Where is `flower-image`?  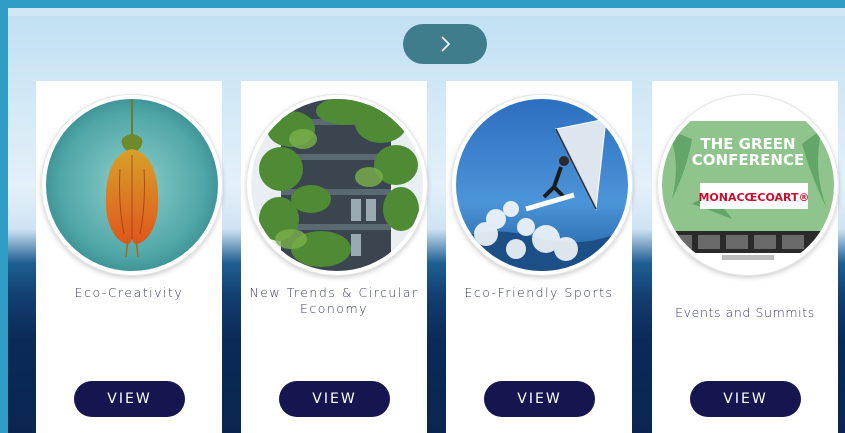
flower-image is located at coordinates (132, 185).